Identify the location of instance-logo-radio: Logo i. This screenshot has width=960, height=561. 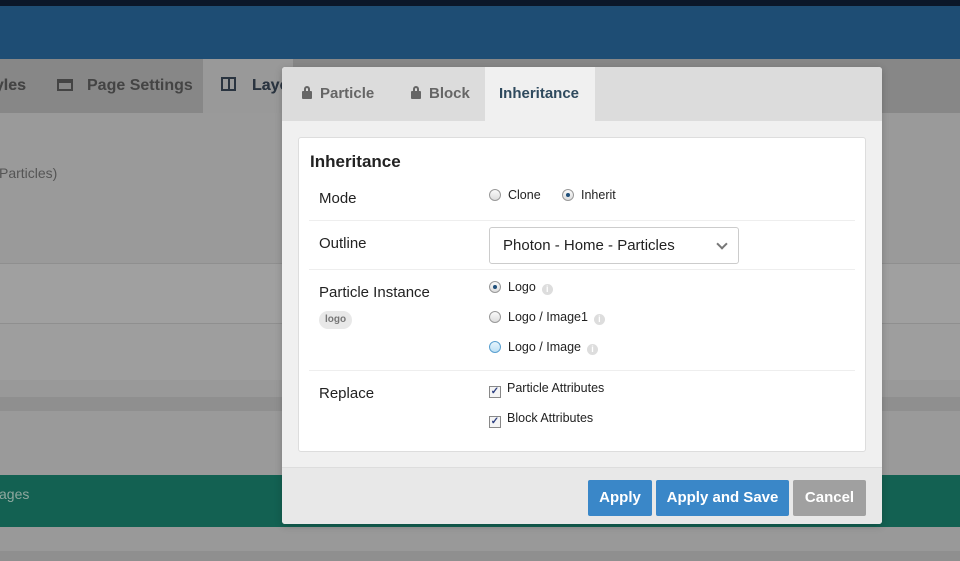
(521, 287).